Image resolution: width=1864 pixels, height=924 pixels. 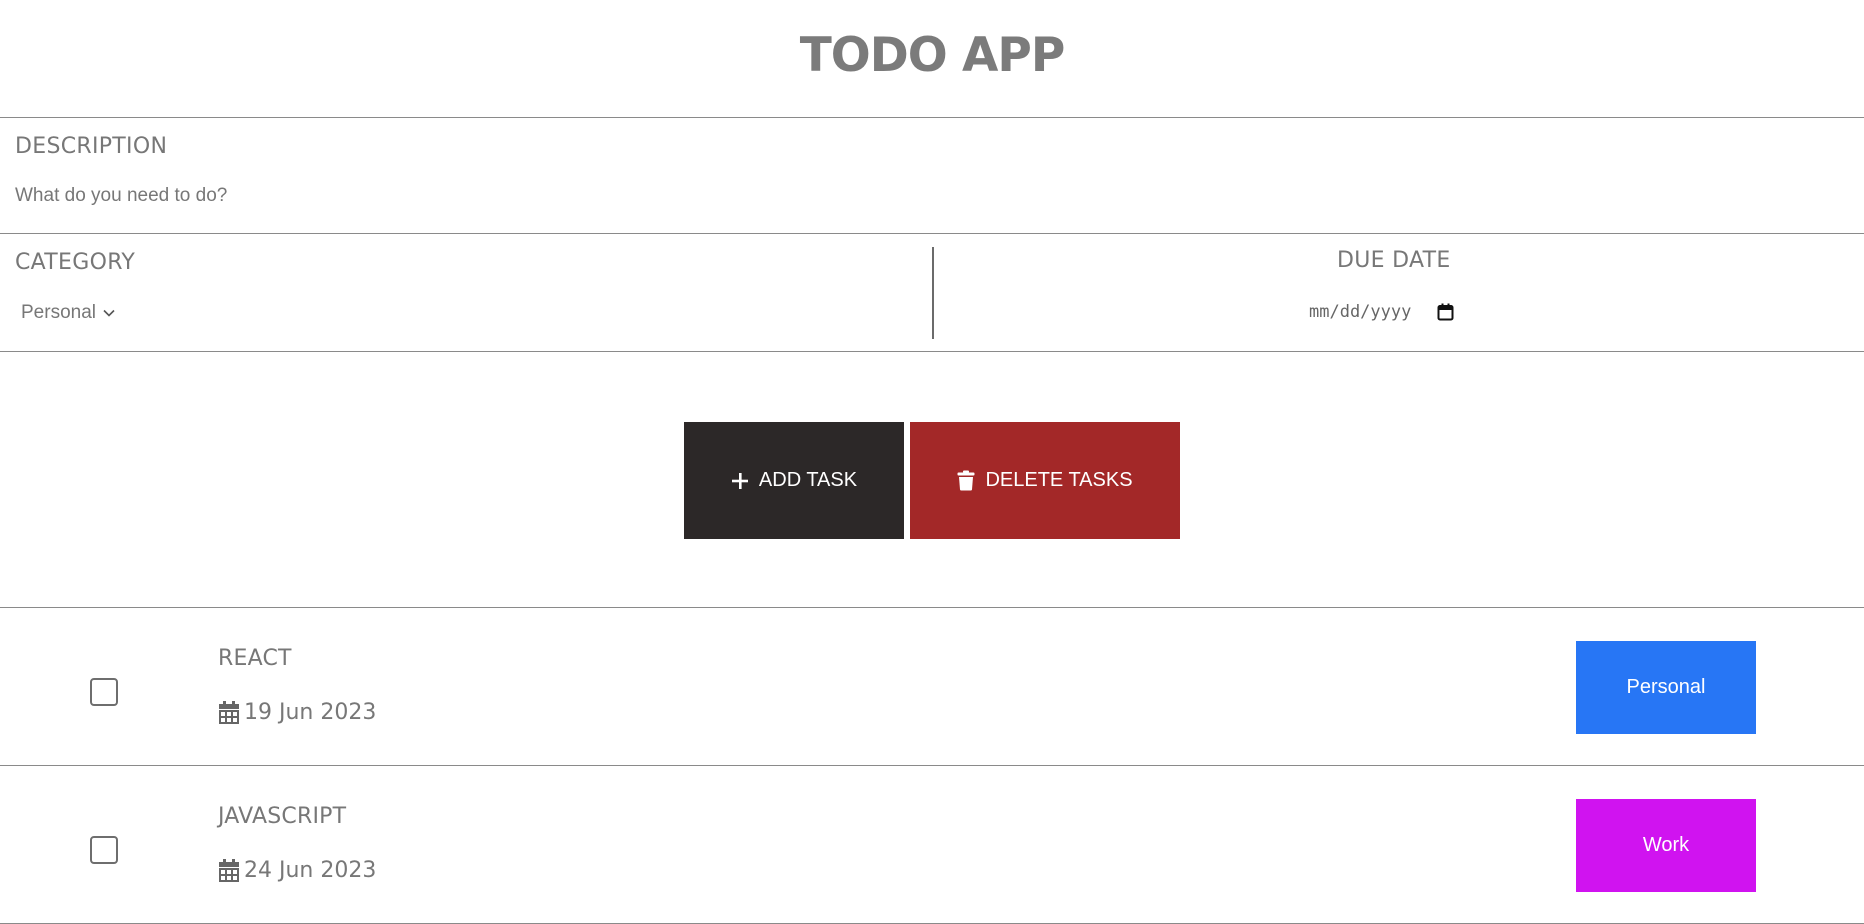 I want to click on trash-icon, so click(x=966, y=480).